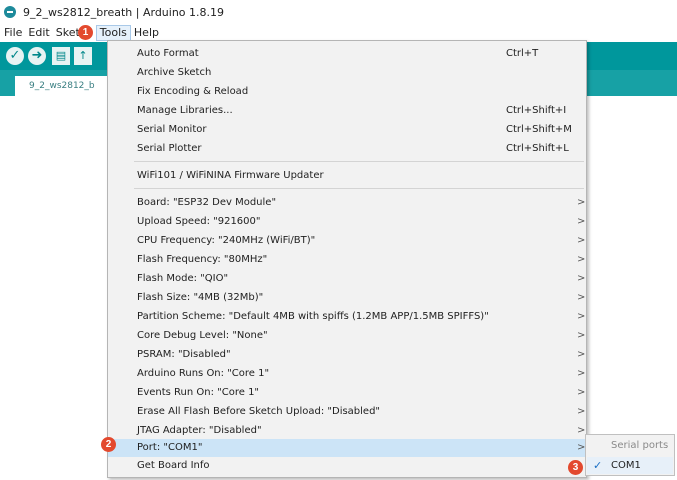 This screenshot has width=677, height=480. Describe the element at coordinates (347, 298) in the screenshot. I see `menu-item-flash-size: Flash Size: "4MB (32Mb)" >` at that location.